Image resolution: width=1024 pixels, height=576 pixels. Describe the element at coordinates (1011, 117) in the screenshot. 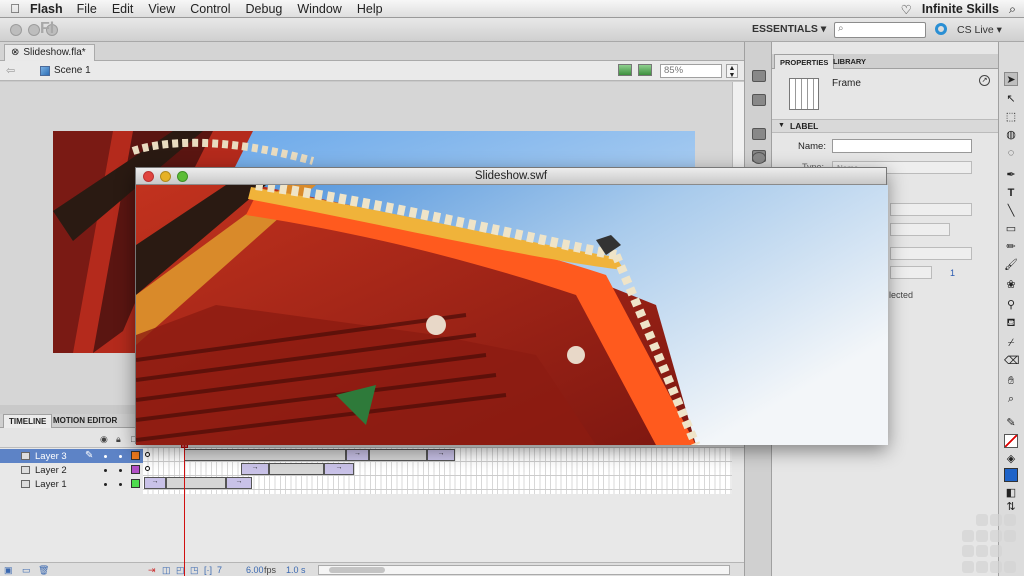

I see `free-transform-tool-icon: ⬚` at that location.